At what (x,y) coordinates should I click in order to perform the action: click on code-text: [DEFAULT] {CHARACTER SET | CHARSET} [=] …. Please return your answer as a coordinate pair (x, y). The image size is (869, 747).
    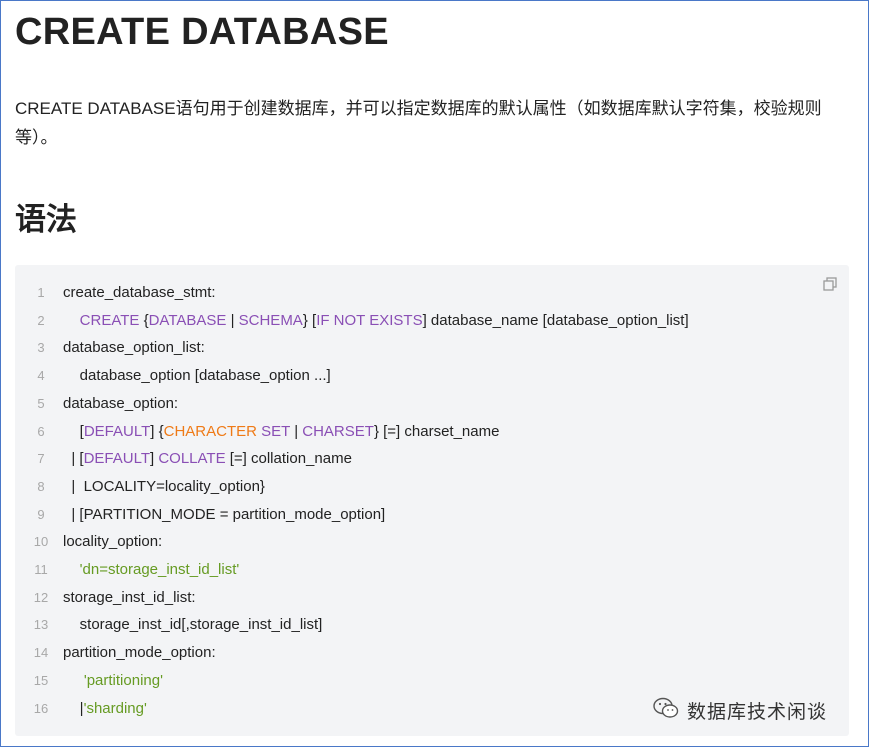
    Looking at the image, I should click on (281, 432).